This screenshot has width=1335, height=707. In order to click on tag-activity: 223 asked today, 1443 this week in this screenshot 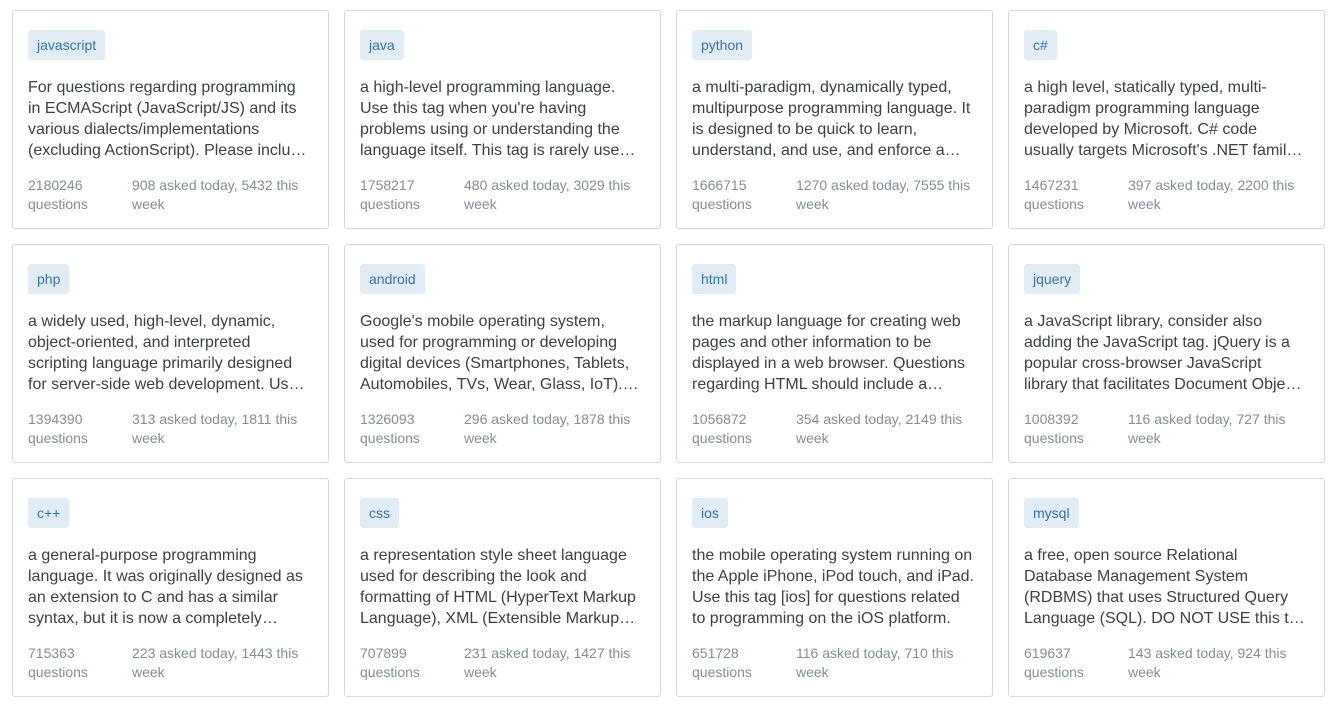, I will do `click(215, 662)`.